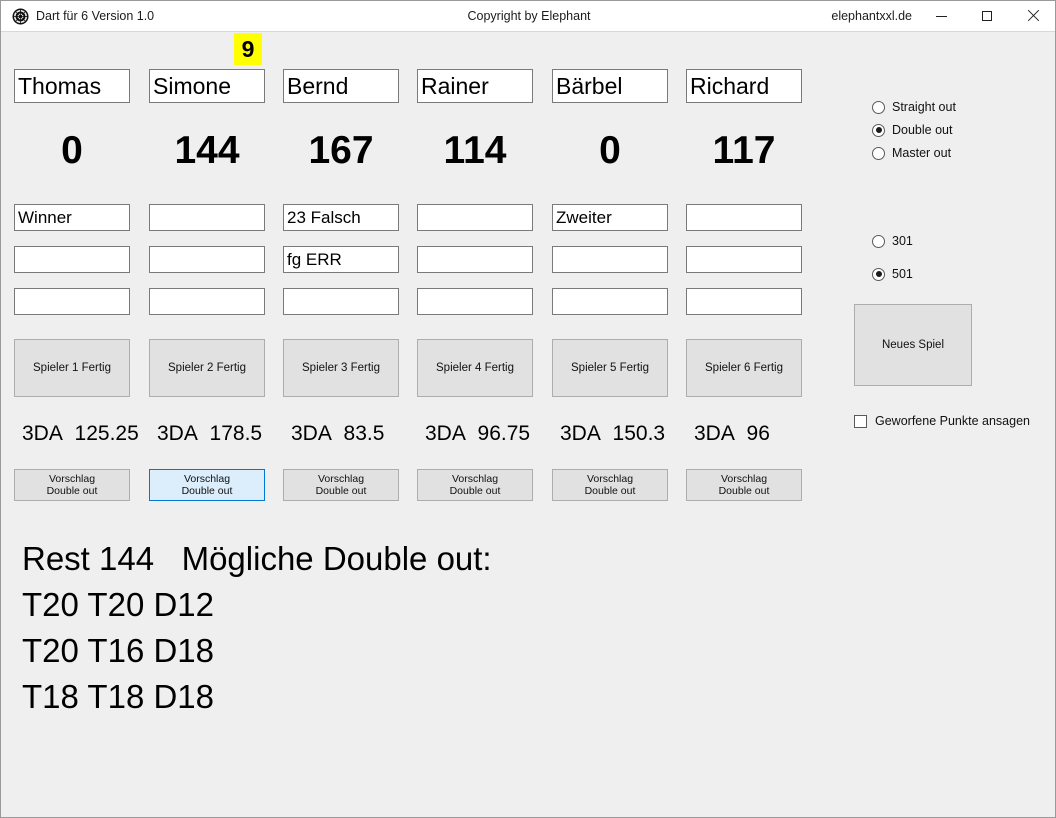 The image size is (1056, 818). Describe the element at coordinates (902, 274) in the screenshot. I see `radio-label: 501` at that location.